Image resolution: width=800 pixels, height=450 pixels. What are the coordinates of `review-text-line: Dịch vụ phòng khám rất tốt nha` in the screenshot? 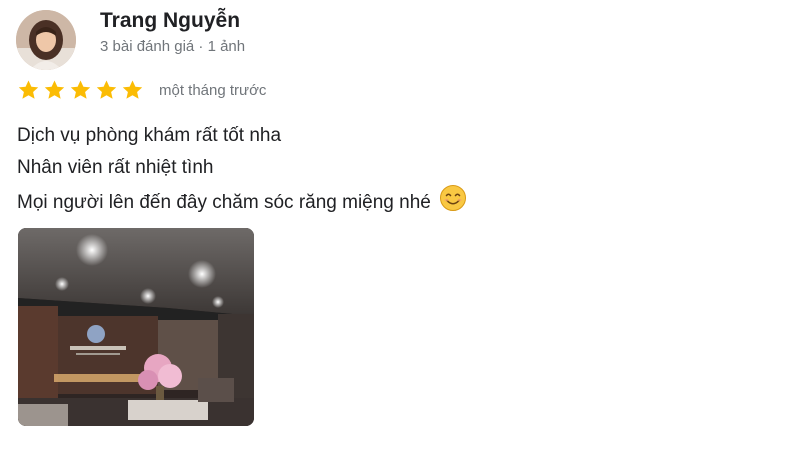 It's located at (149, 135).